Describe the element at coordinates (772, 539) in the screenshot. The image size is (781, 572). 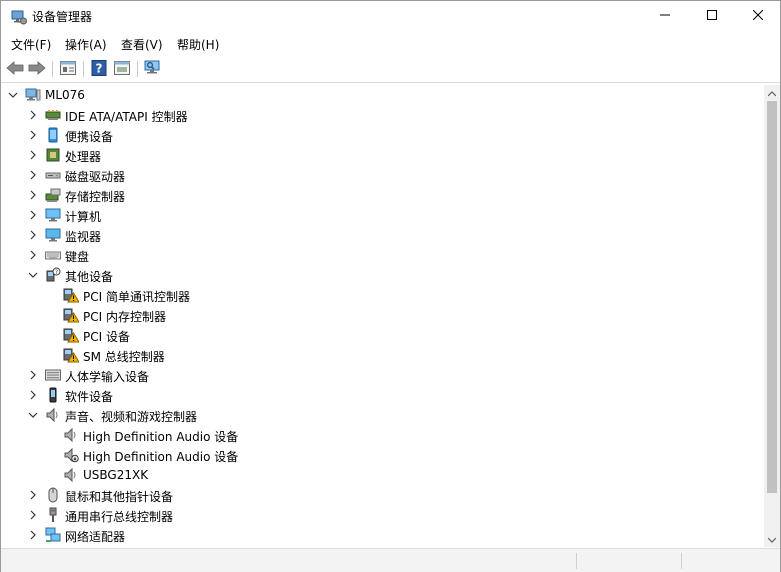
I see `scroll-down-button` at that location.